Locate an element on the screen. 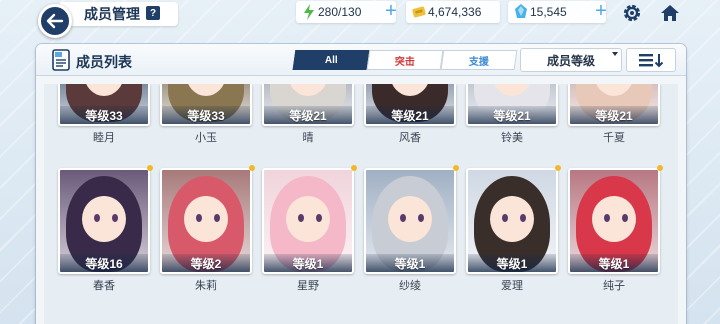  member-card: 等级1 爱理 is located at coordinates (513, 229).